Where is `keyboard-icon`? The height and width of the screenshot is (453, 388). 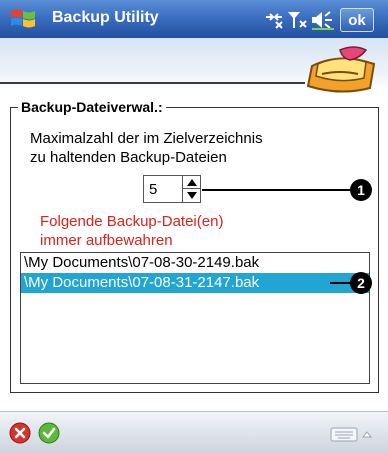
keyboard-icon is located at coordinates (352, 434).